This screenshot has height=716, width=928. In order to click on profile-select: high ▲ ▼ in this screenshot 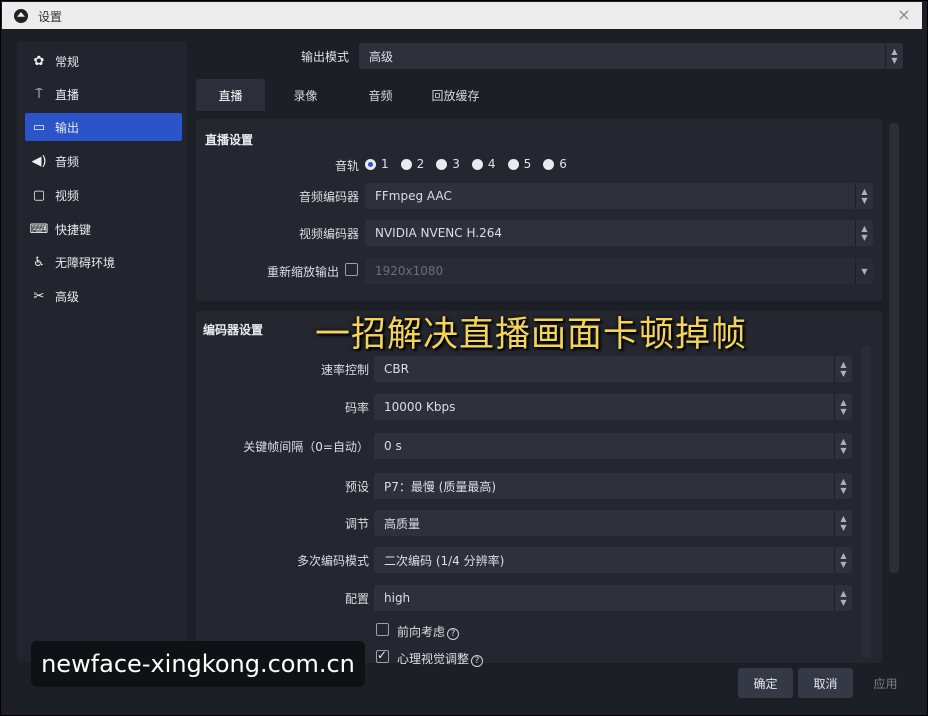, I will do `click(613, 598)`.